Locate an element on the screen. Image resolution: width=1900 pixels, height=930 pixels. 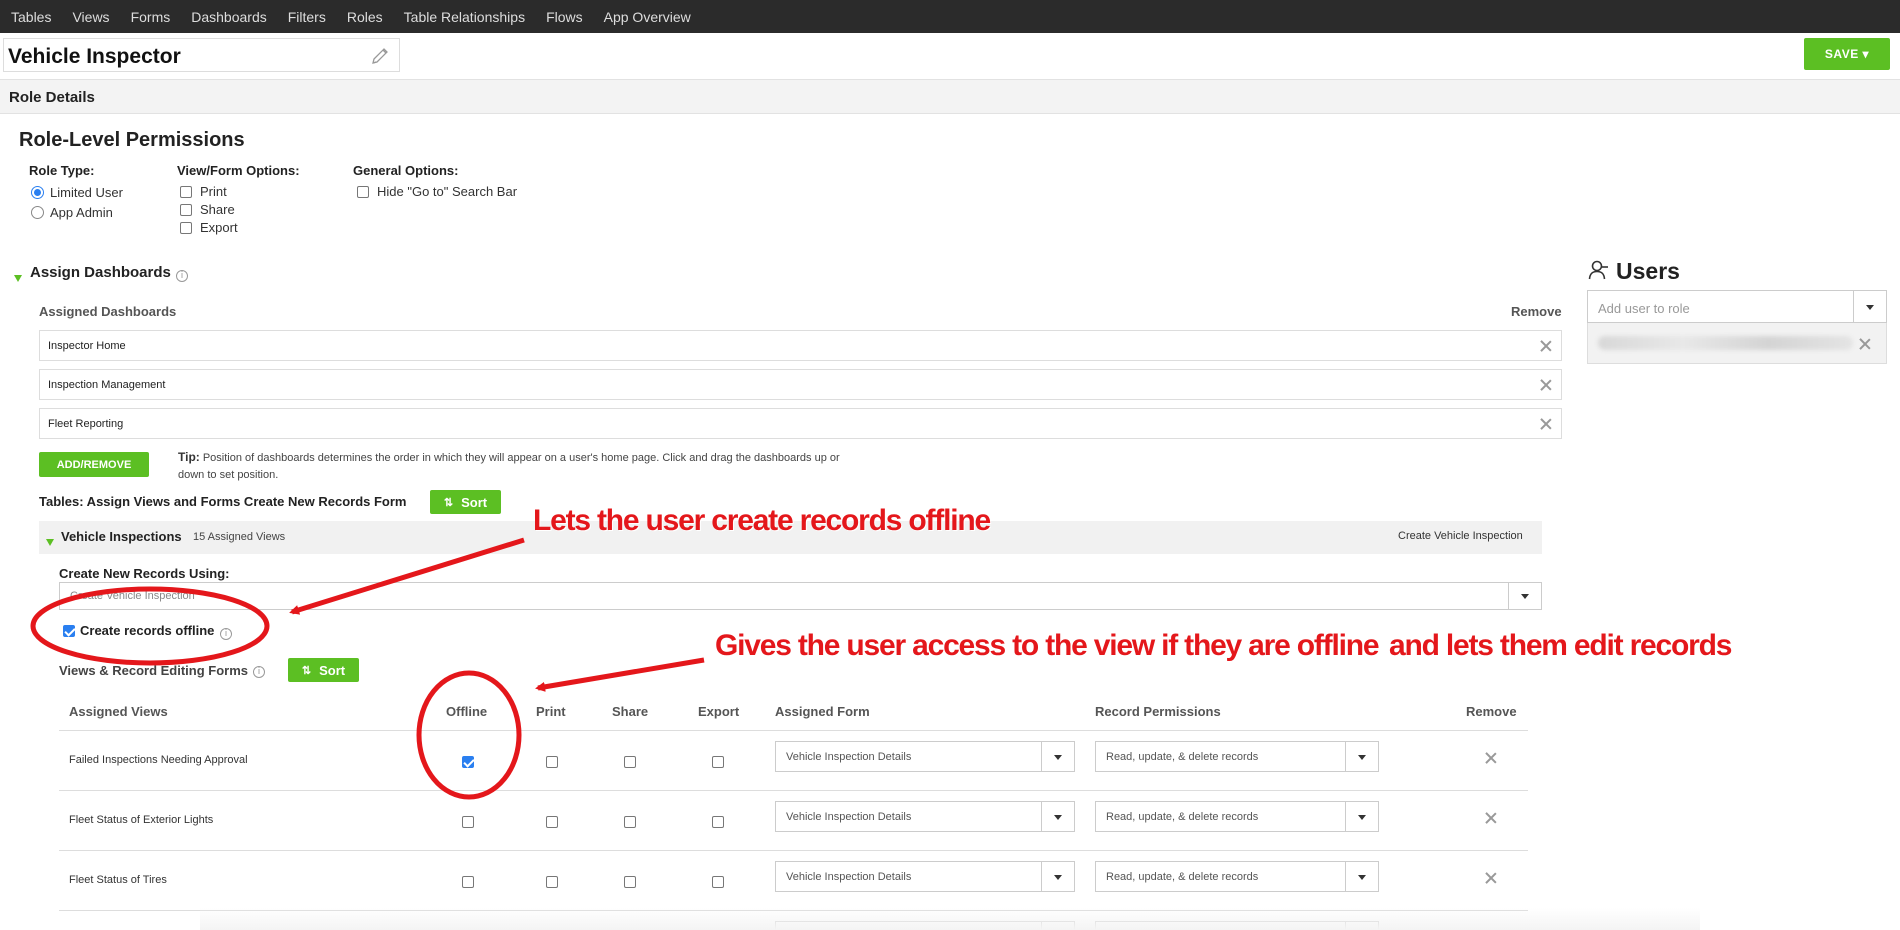
annotation-text: and lets them edit records is located at coordinates (1560, 645).